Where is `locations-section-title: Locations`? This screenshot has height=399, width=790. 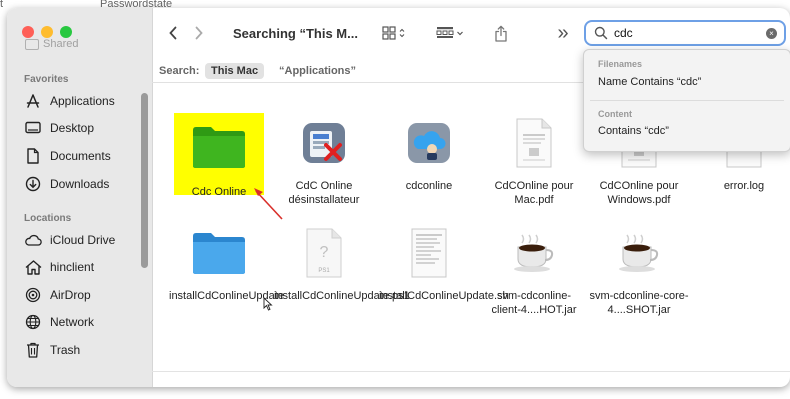
locations-section-title: Locations is located at coordinates (48, 218).